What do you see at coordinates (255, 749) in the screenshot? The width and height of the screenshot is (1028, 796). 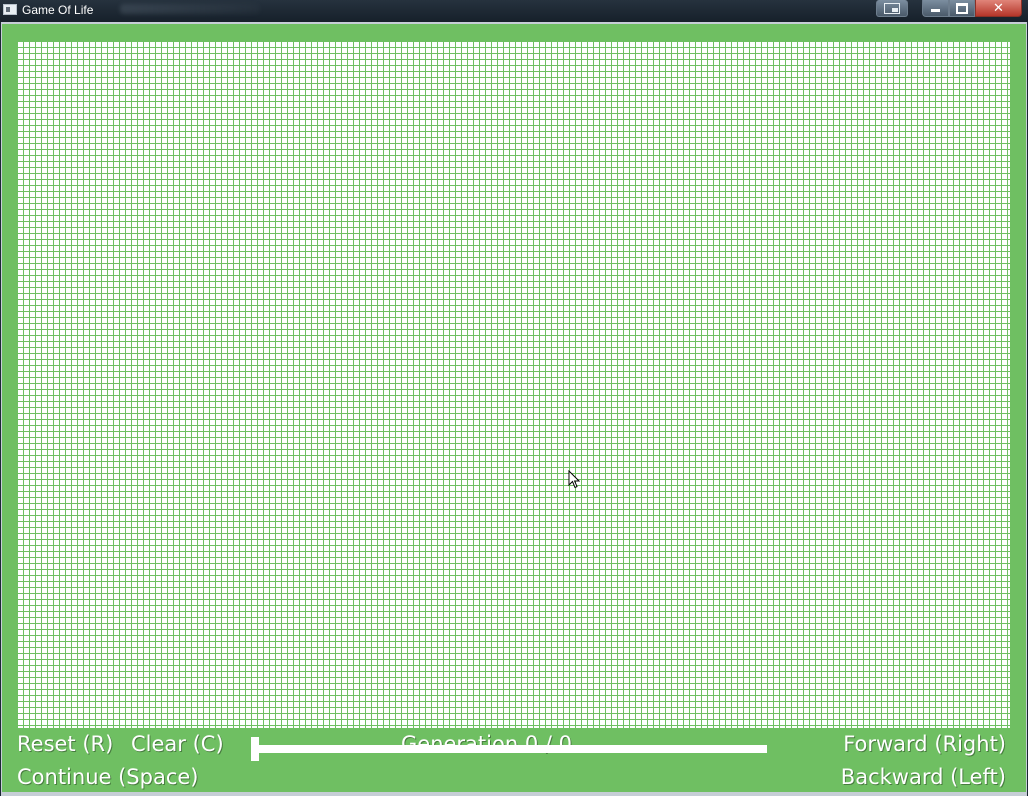 I see `generation-slider-handle` at bounding box center [255, 749].